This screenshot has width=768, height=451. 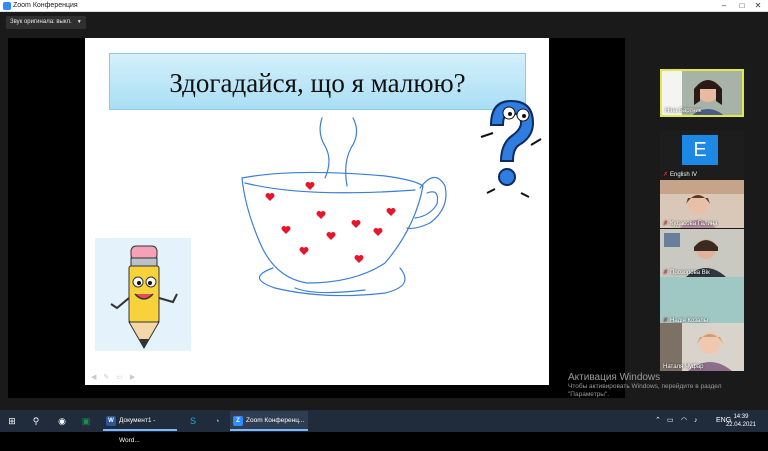 I want to click on participant-name-row: ✗ Прозорова Вік, so click(x=686, y=272).